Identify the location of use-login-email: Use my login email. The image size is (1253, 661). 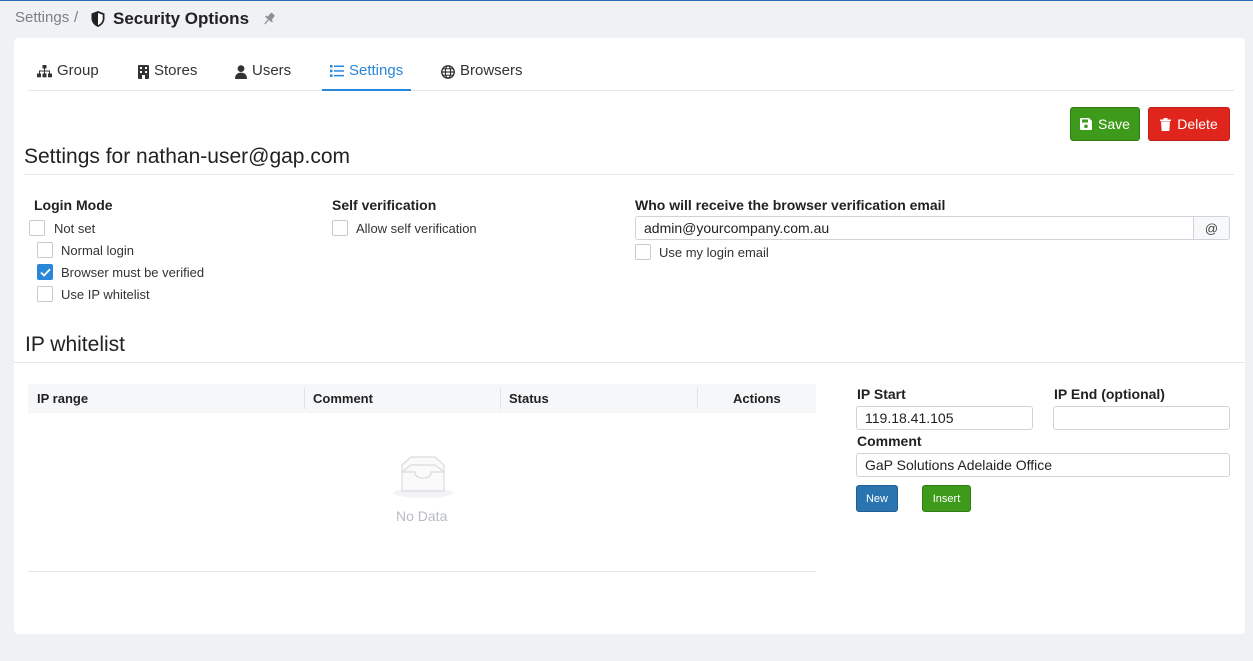
(702, 252).